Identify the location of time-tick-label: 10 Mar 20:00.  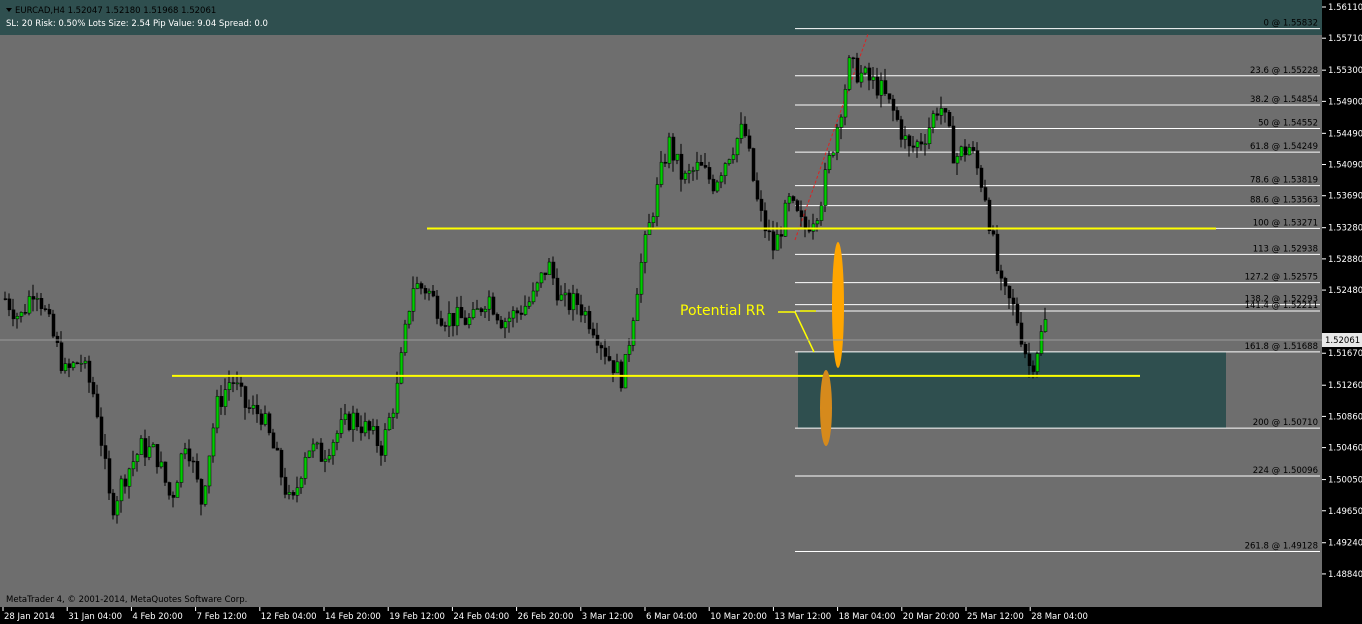
(738, 617).